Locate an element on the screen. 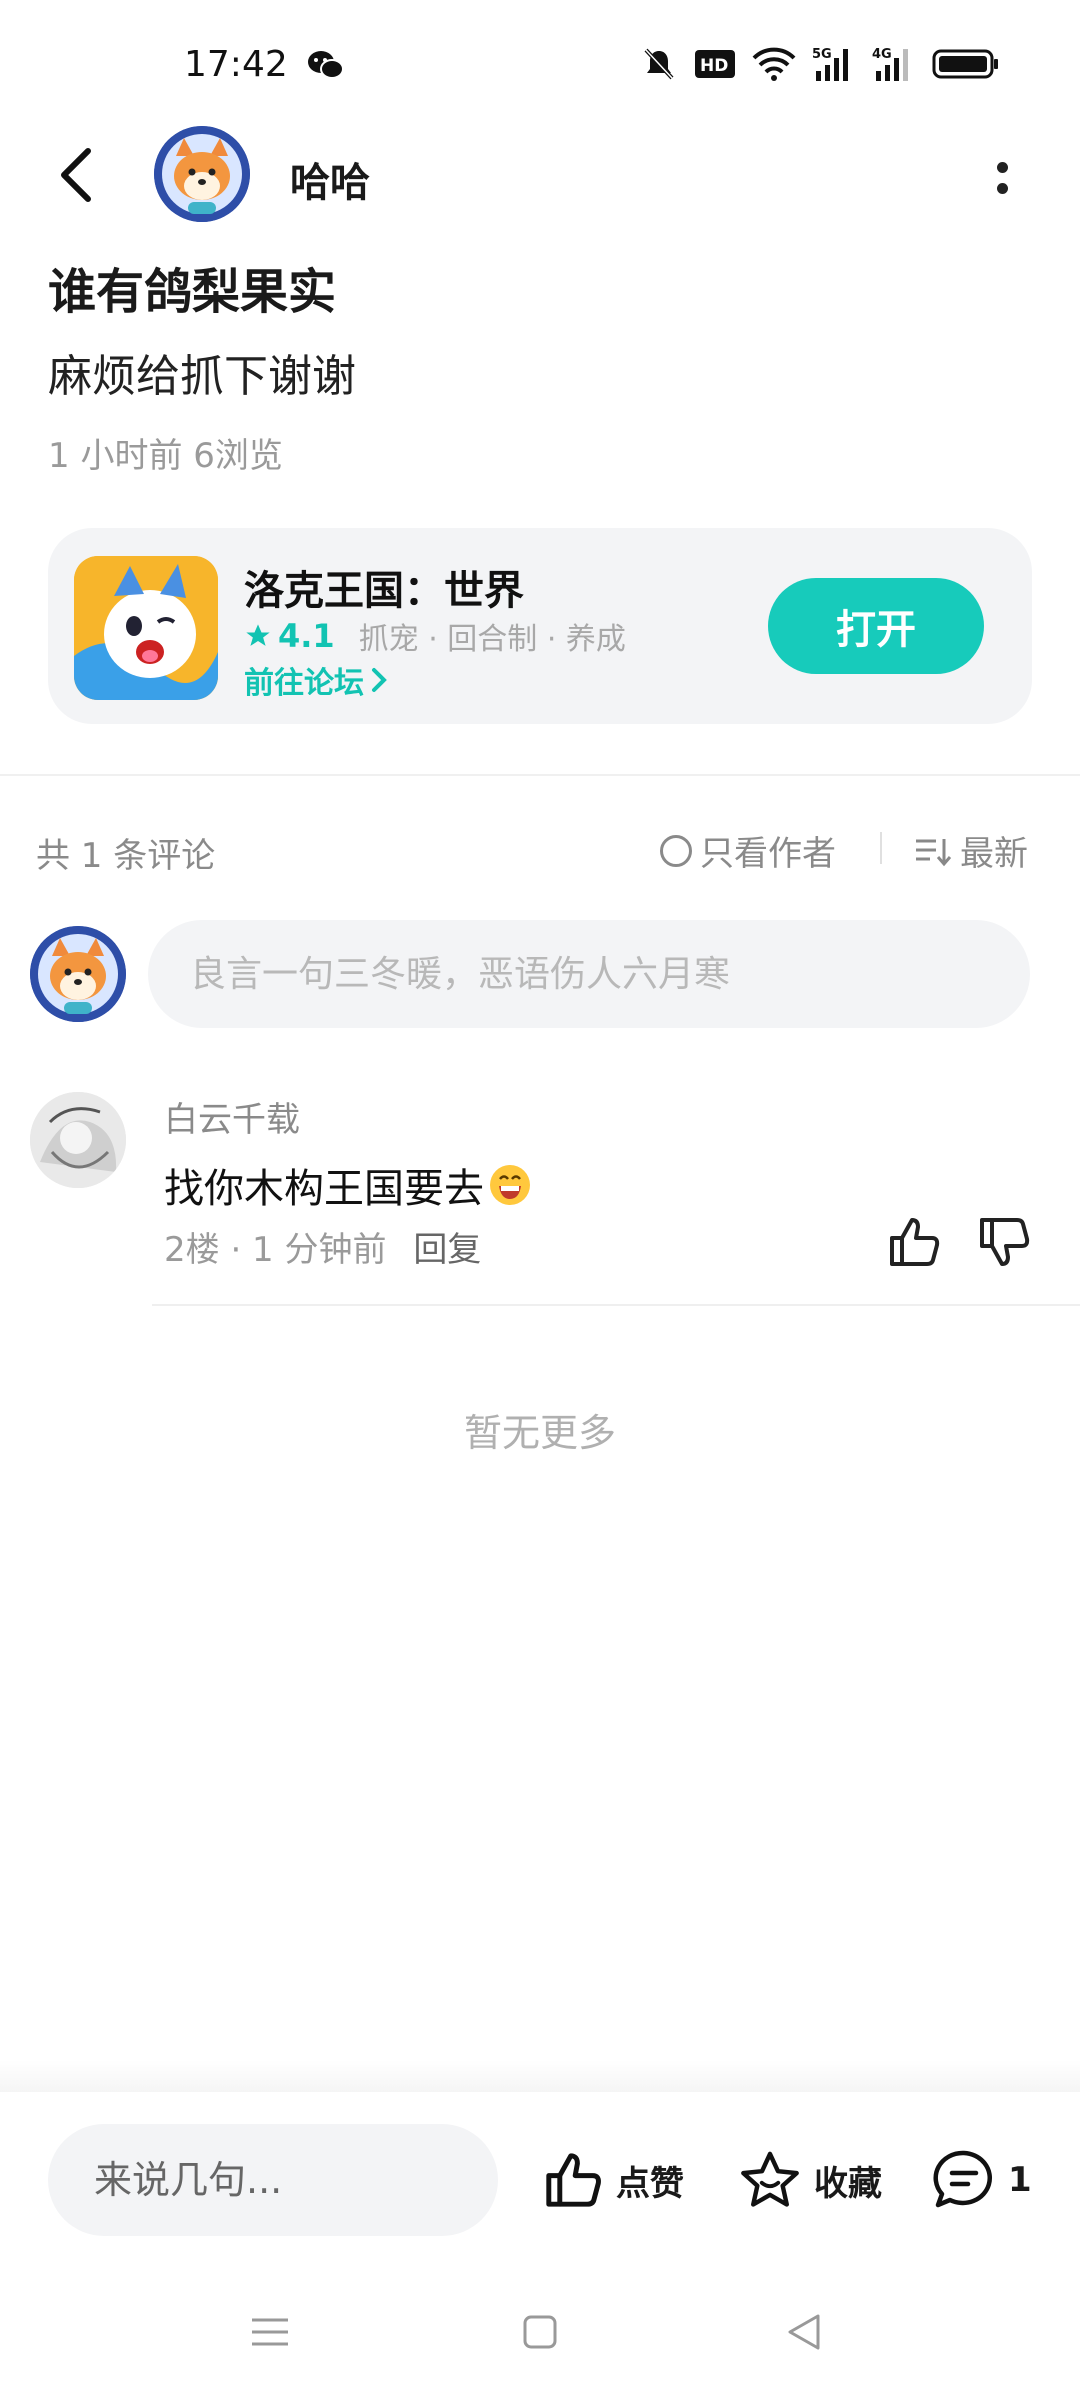  bottom-shadow is located at coordinates (540, 2076).